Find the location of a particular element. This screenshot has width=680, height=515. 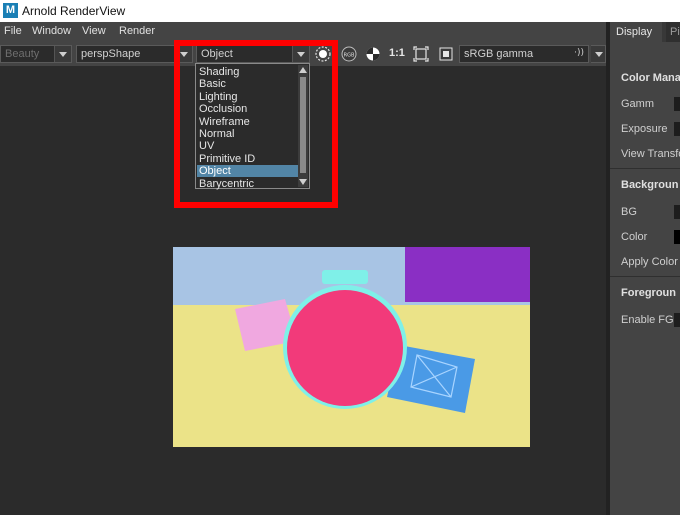

label-apply-color: Apply Color is located at coordinates (649, 262).